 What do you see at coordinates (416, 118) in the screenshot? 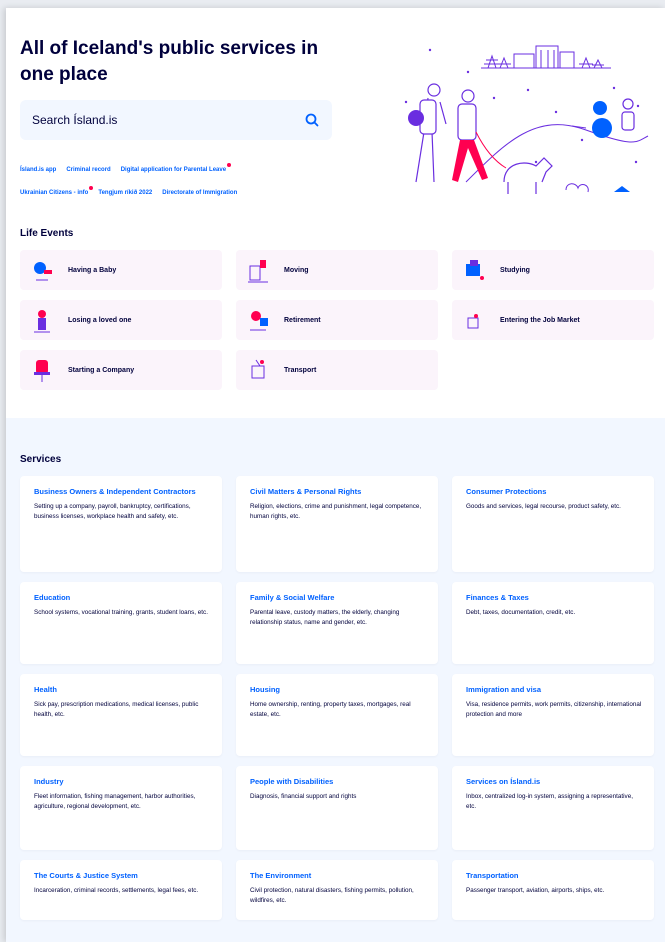
I see `backpack` at bounding box center [416, 118].